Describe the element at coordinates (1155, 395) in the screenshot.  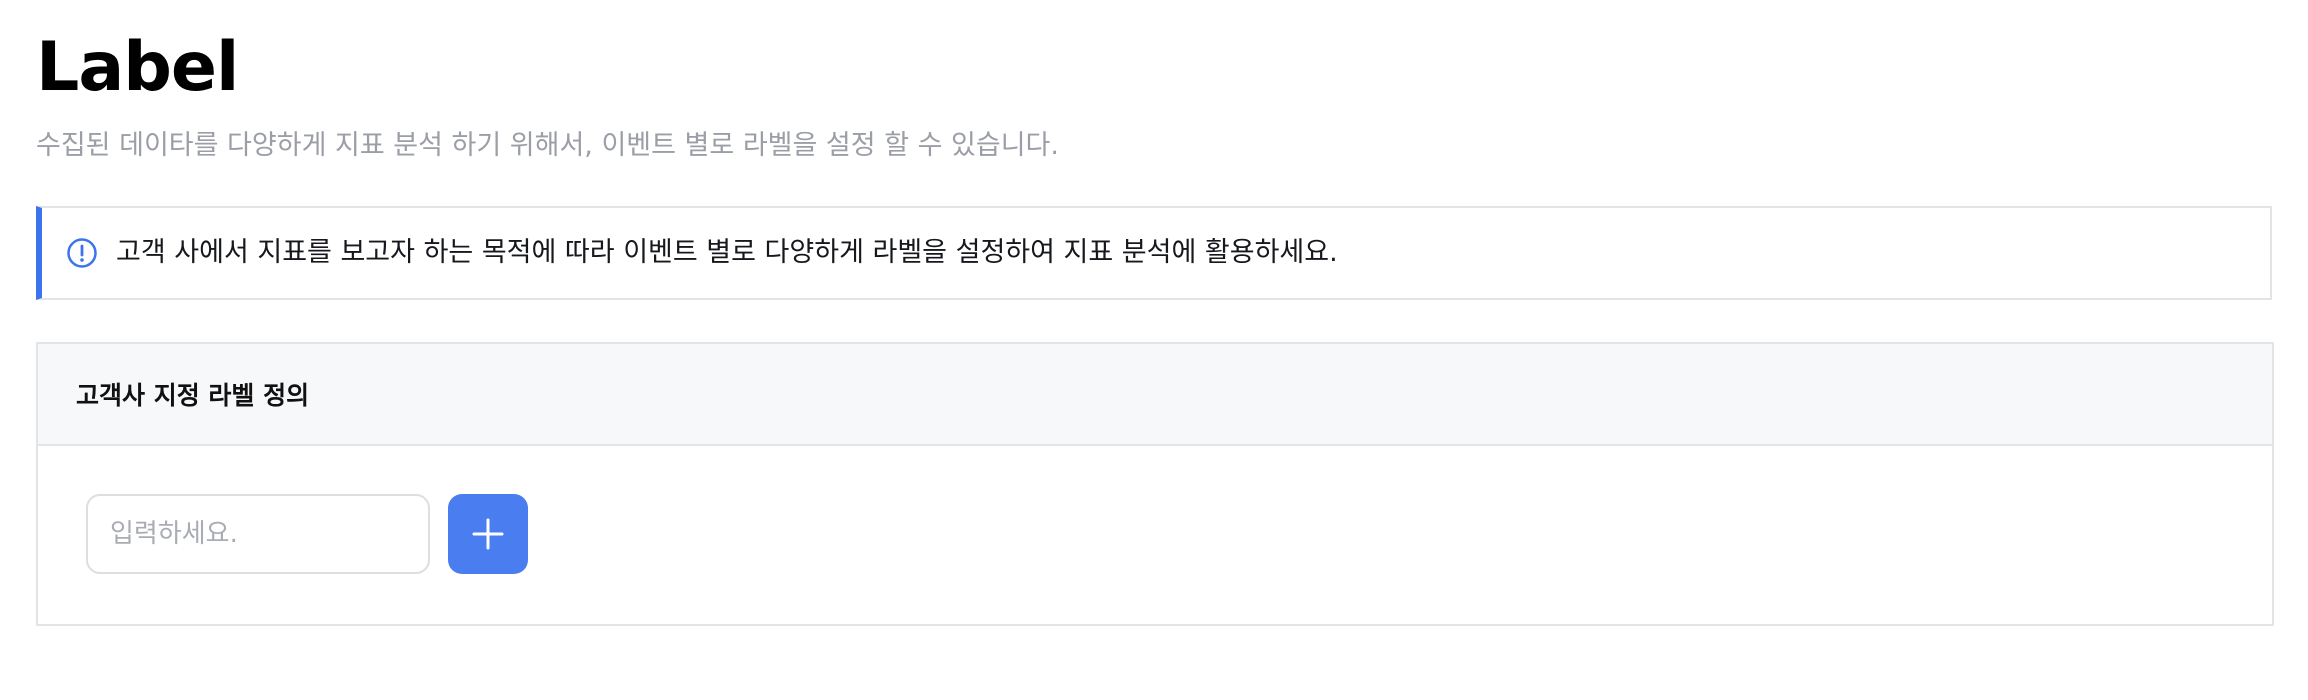
I see `panel-header: 고객사 지정 라벨 정의` at that location.